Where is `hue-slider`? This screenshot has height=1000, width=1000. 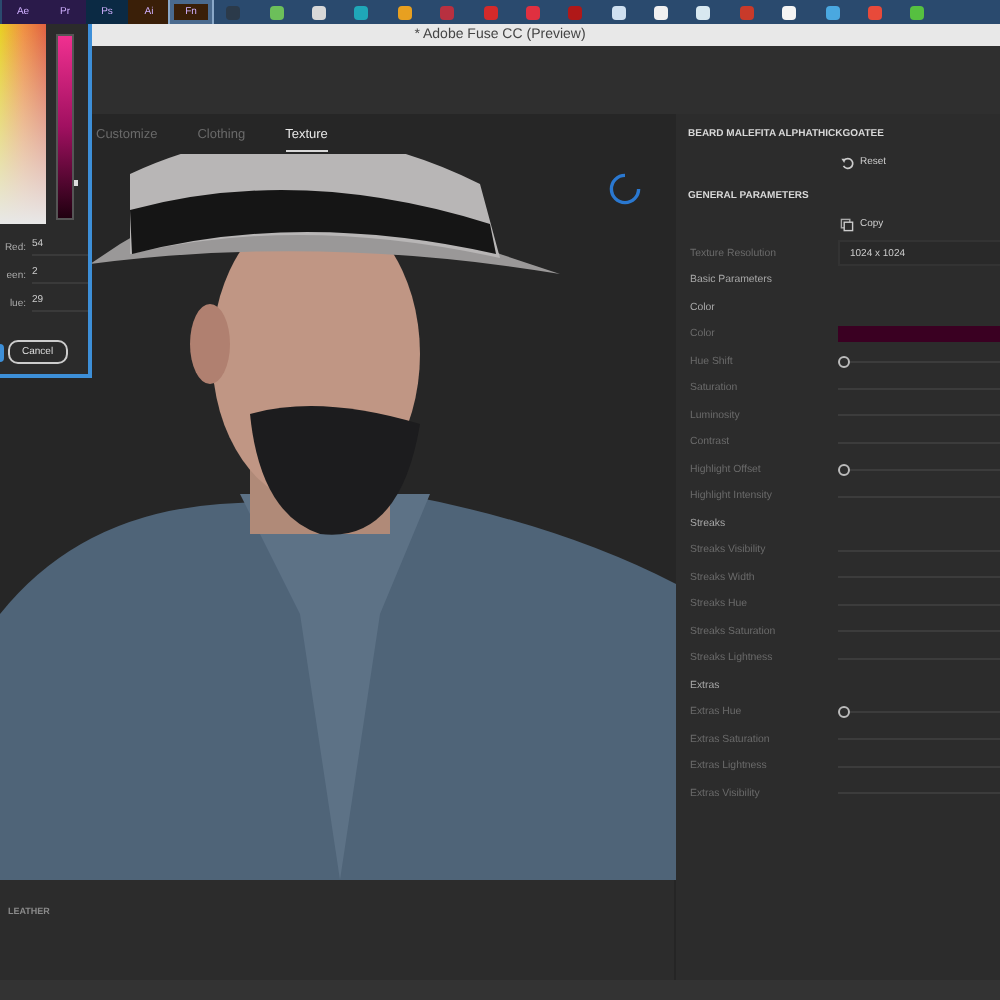
hue-slider is located at coordinates (65, 127).